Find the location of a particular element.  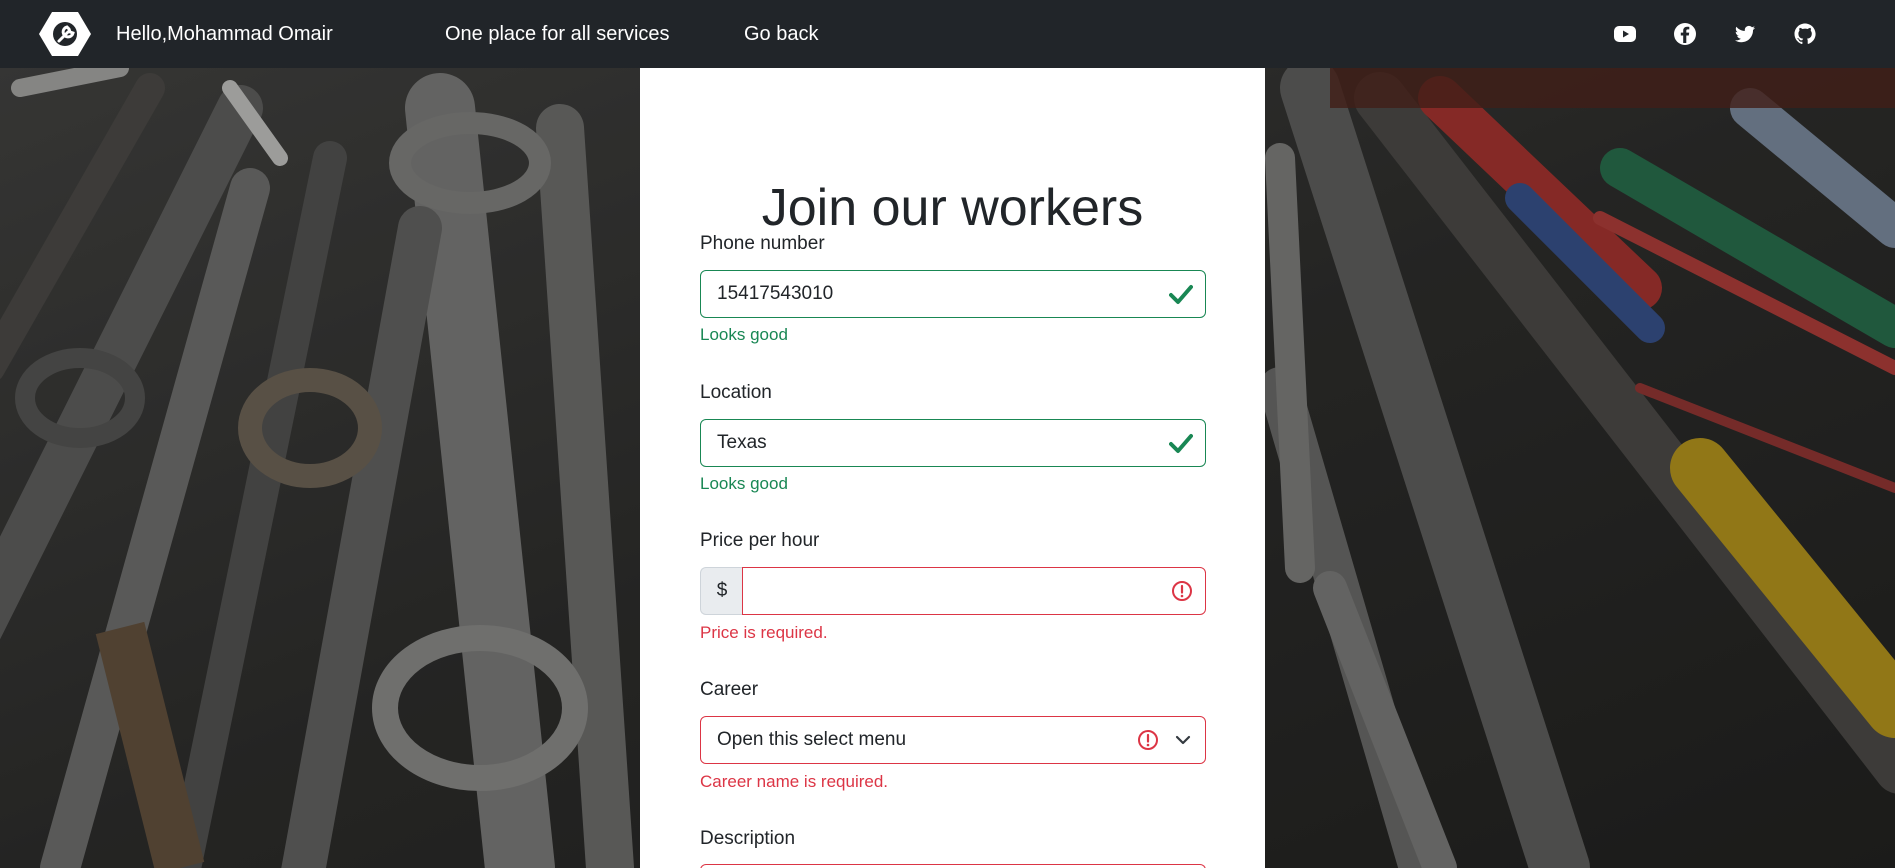

price-feedback: Price is required. is located at coordinates (764, 632).